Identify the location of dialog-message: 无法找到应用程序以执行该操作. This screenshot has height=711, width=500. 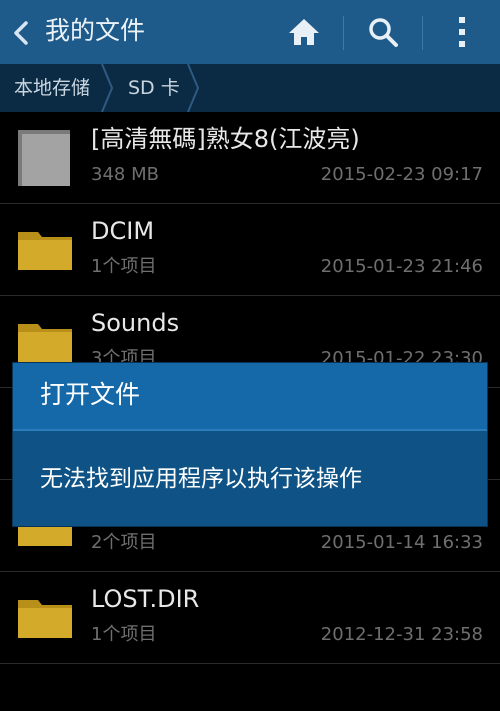
(201, 479).